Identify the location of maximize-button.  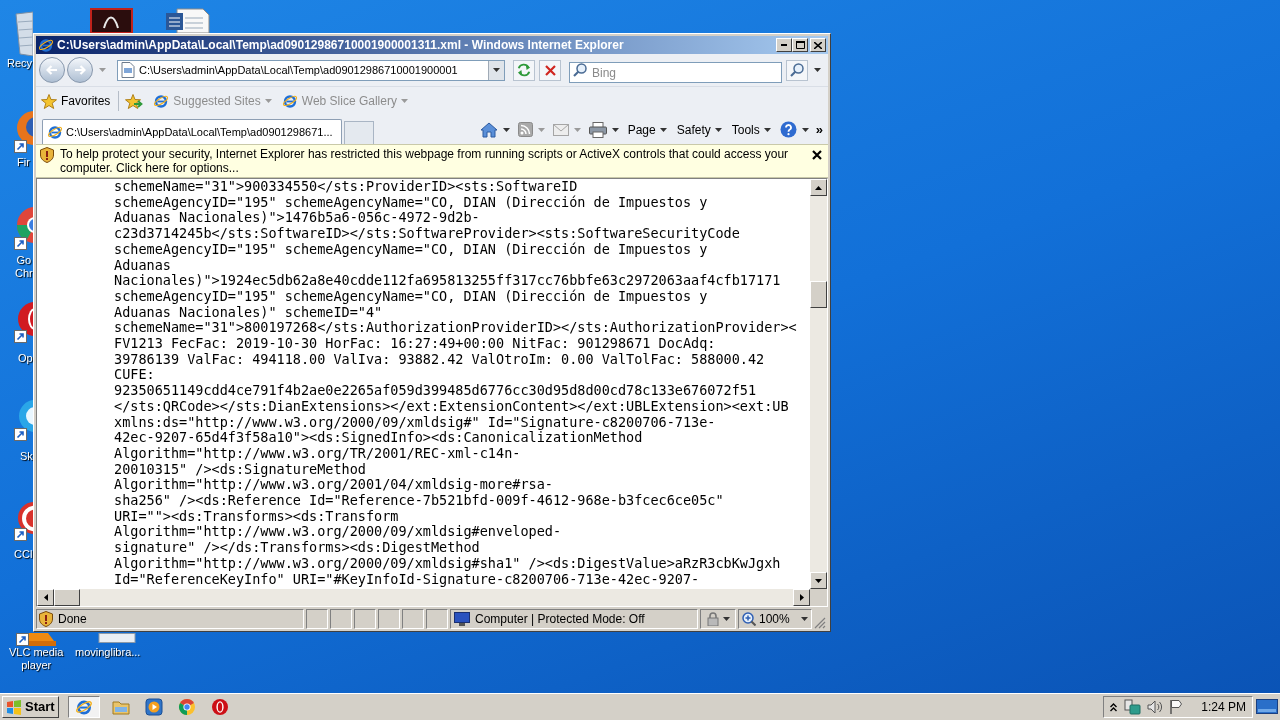
(800, 45).